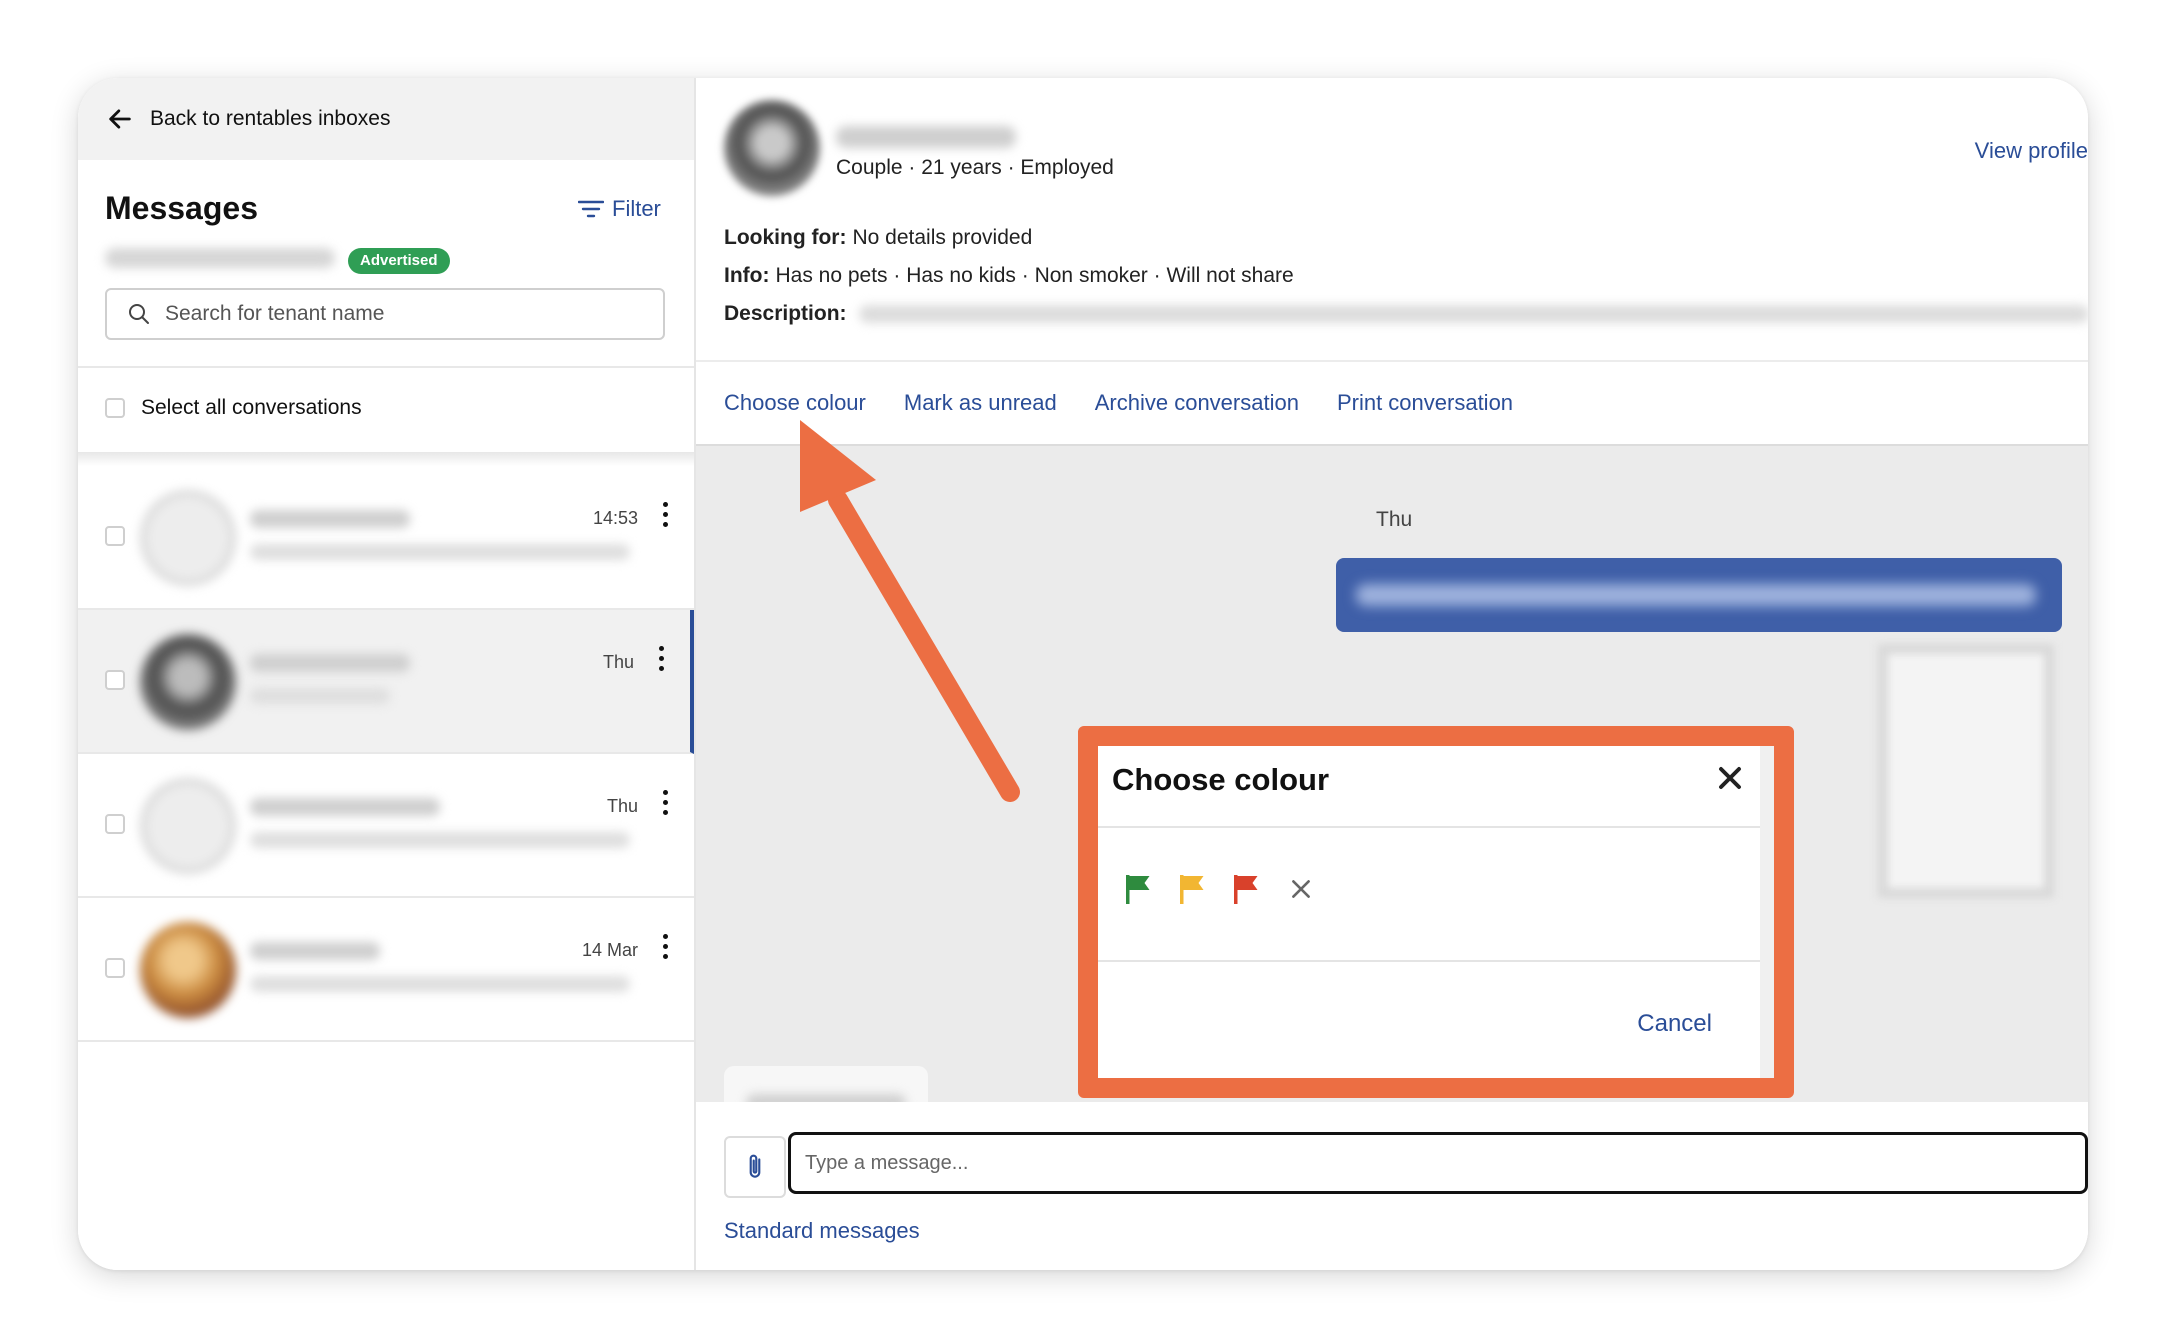  What do you see at coordinates (785, 237) in the screenshot?
I see `looking-for-label: Looking for:` at bounding box center [785, 237].